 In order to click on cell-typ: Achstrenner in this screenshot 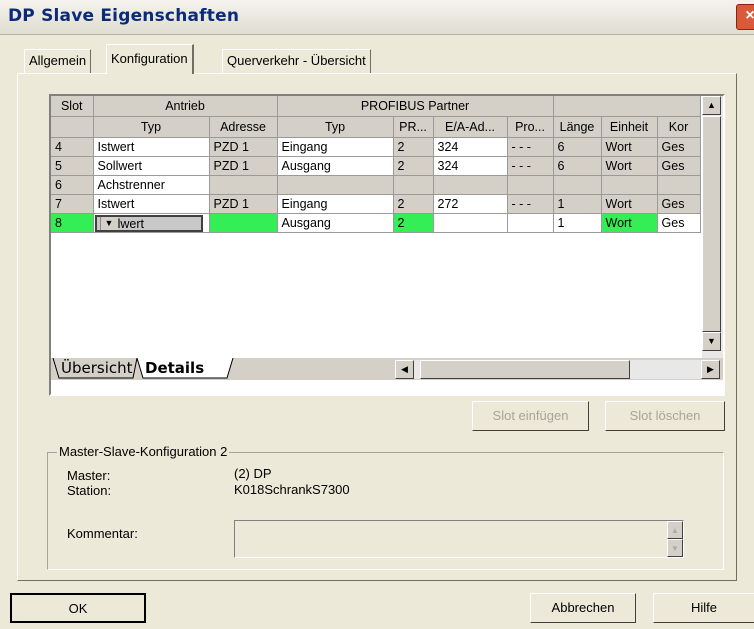, I will do `click(151, 185)`.